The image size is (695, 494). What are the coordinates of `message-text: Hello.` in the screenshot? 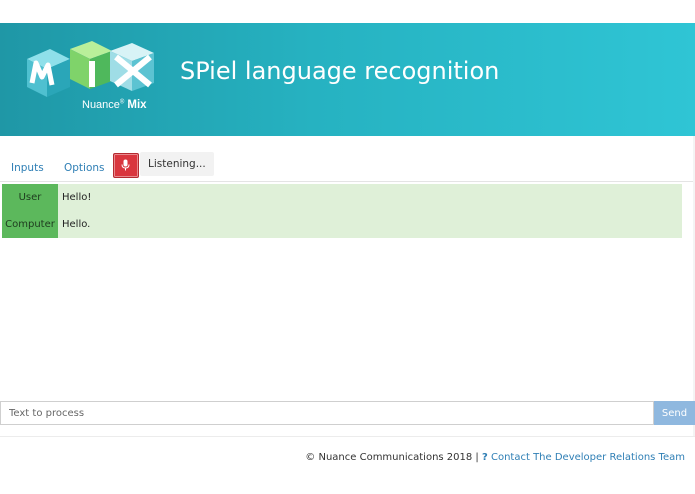 It's located at (76, 224).